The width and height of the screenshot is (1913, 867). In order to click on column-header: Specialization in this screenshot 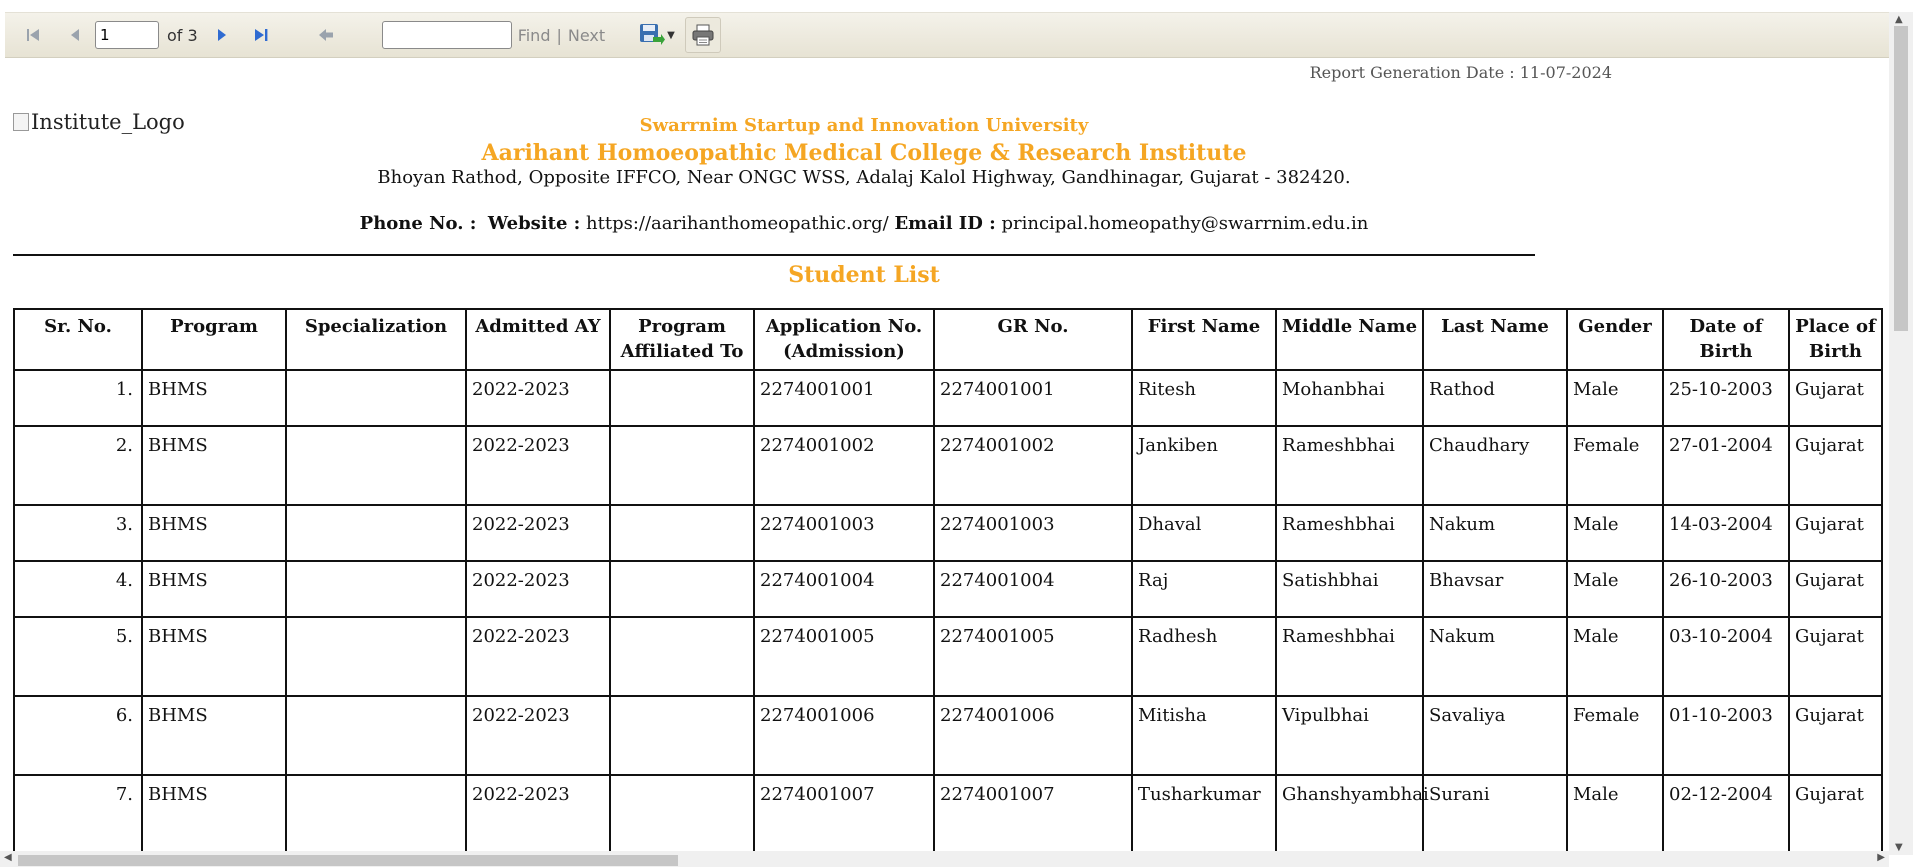, I will do `click(376, 339)`.